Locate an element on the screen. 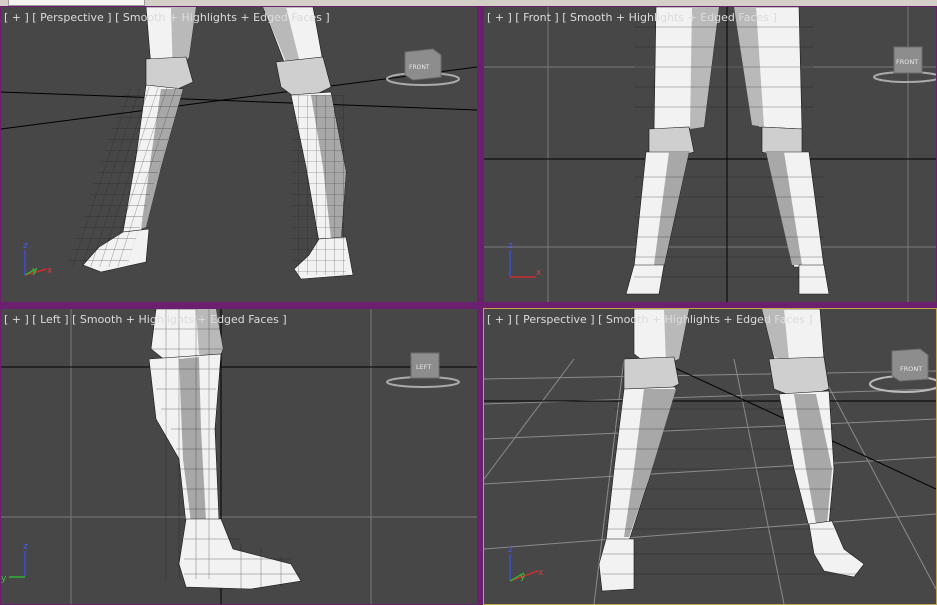 This screenshot has width=937, height=605. viewcube: LEFT is located at coordinates (423, 370).